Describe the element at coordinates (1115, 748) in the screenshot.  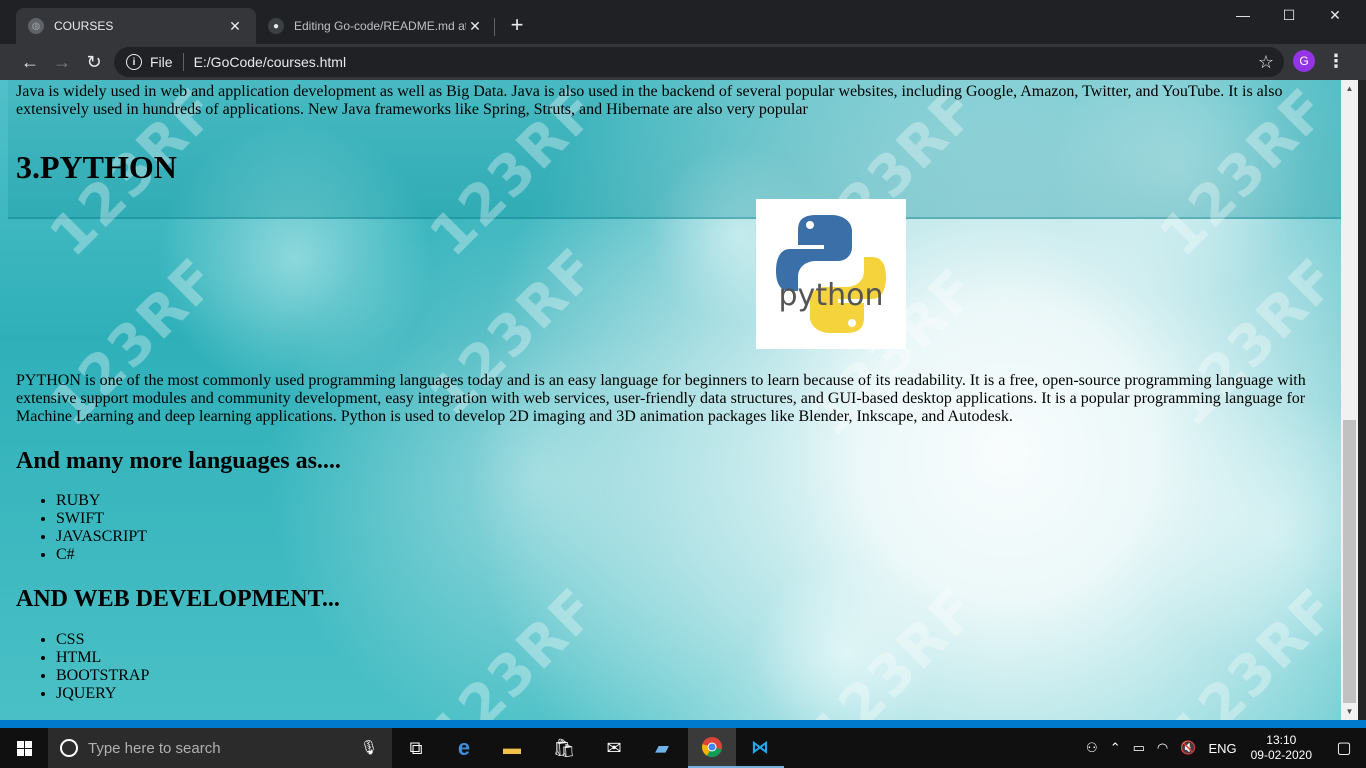
I see `chevron-up-icon: ⌃` at that location.